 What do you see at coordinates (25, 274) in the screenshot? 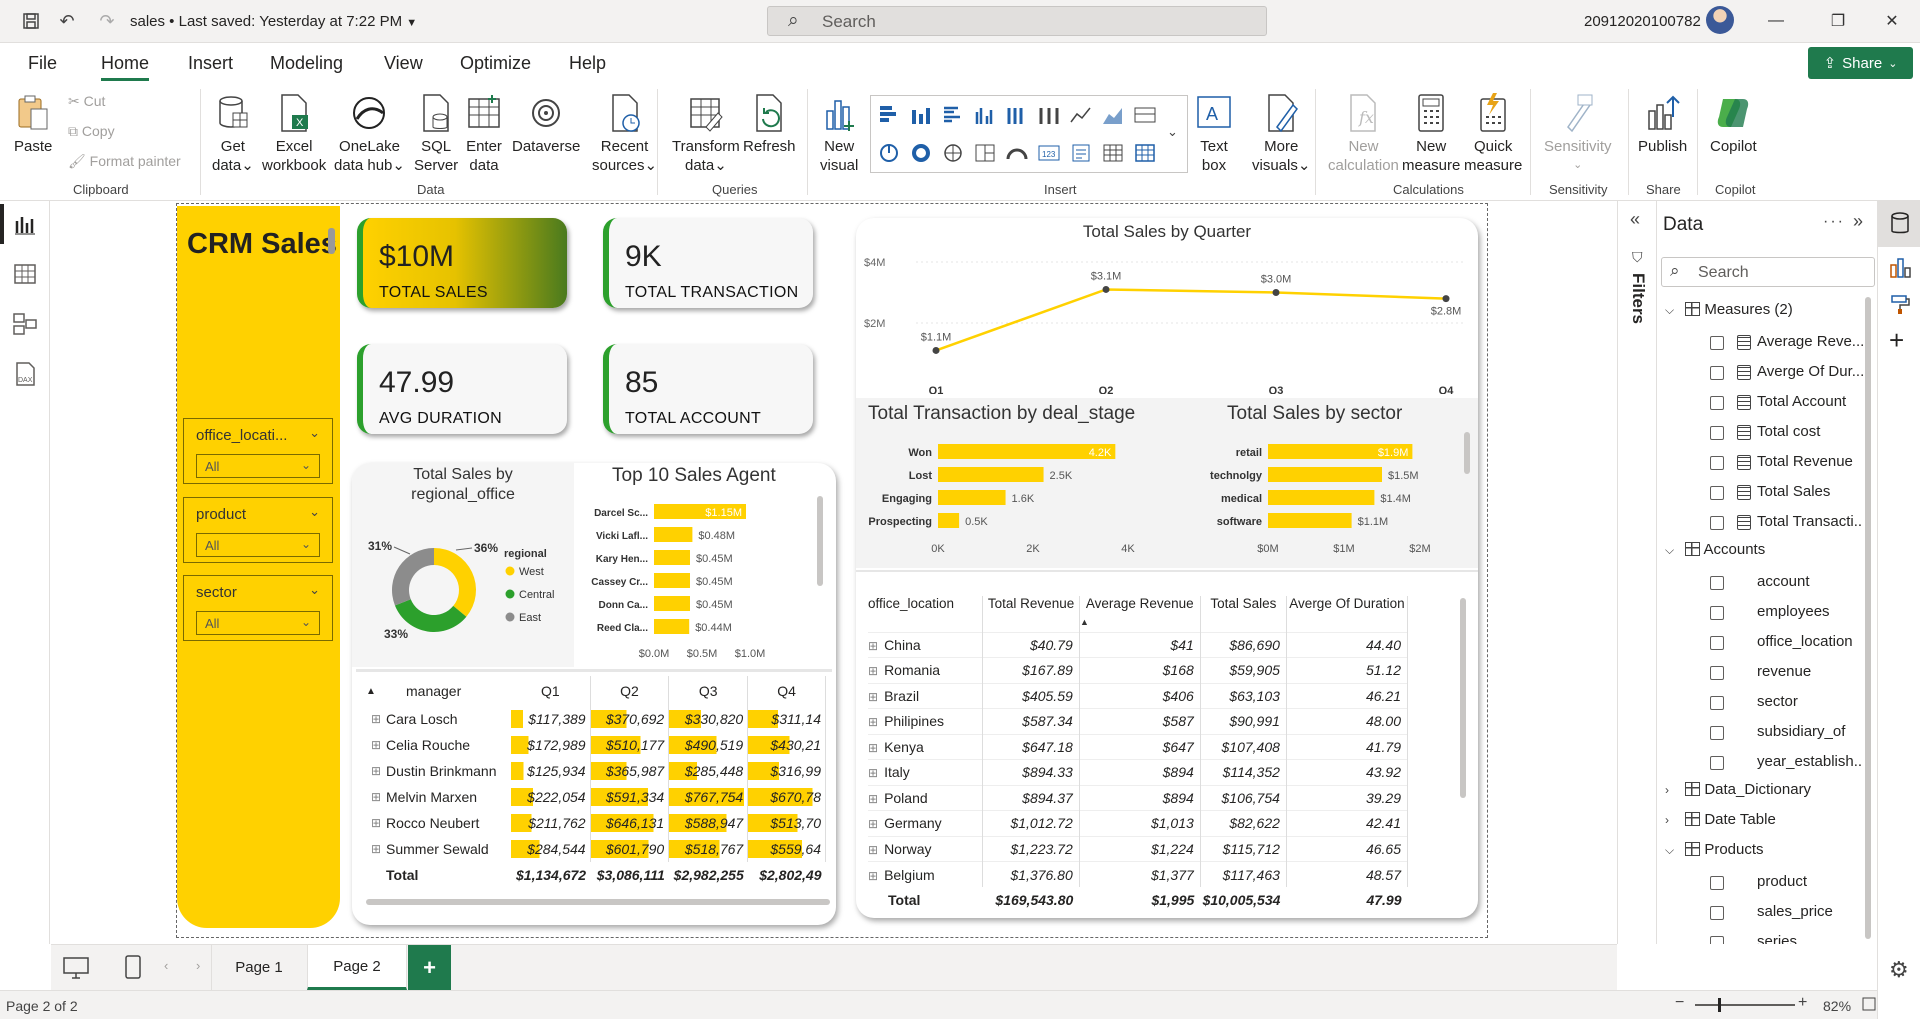
I see `table-view-icon` at bounding box center [25, 274].